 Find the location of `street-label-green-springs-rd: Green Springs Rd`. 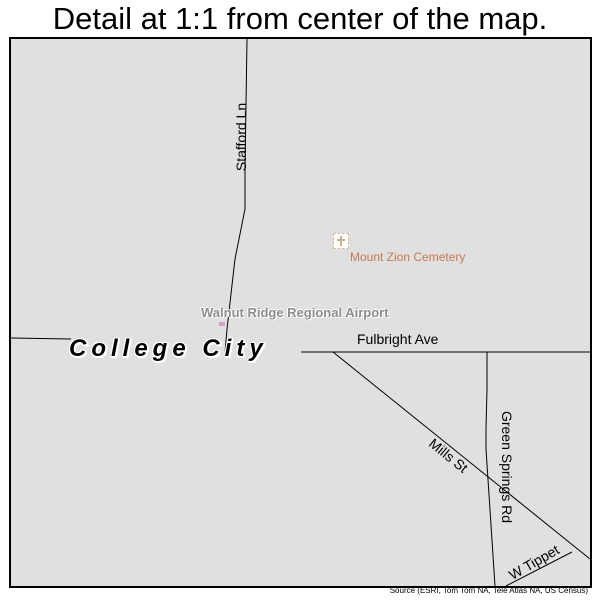

street-label-green-springs-rd: Green Springs Rd is located at coordinates (507, 467).